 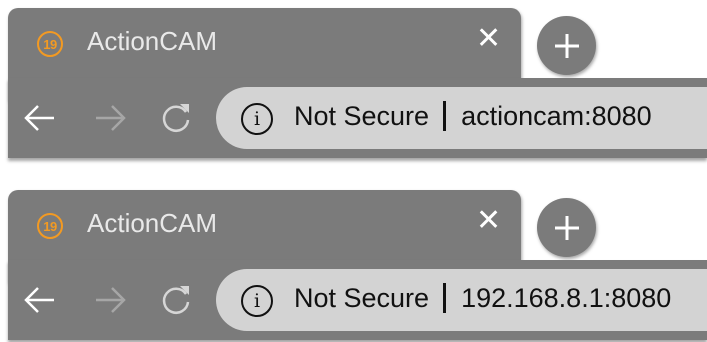 I want to click on address-bar: i Not Secure actioncam:8080, so click(x=461, y=118).